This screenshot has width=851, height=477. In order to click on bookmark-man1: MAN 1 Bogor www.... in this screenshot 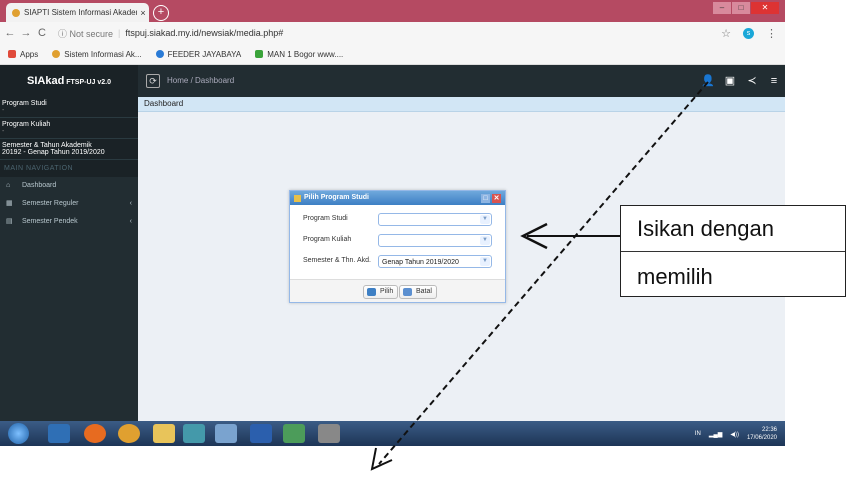, I will do `click(299, 54)`.